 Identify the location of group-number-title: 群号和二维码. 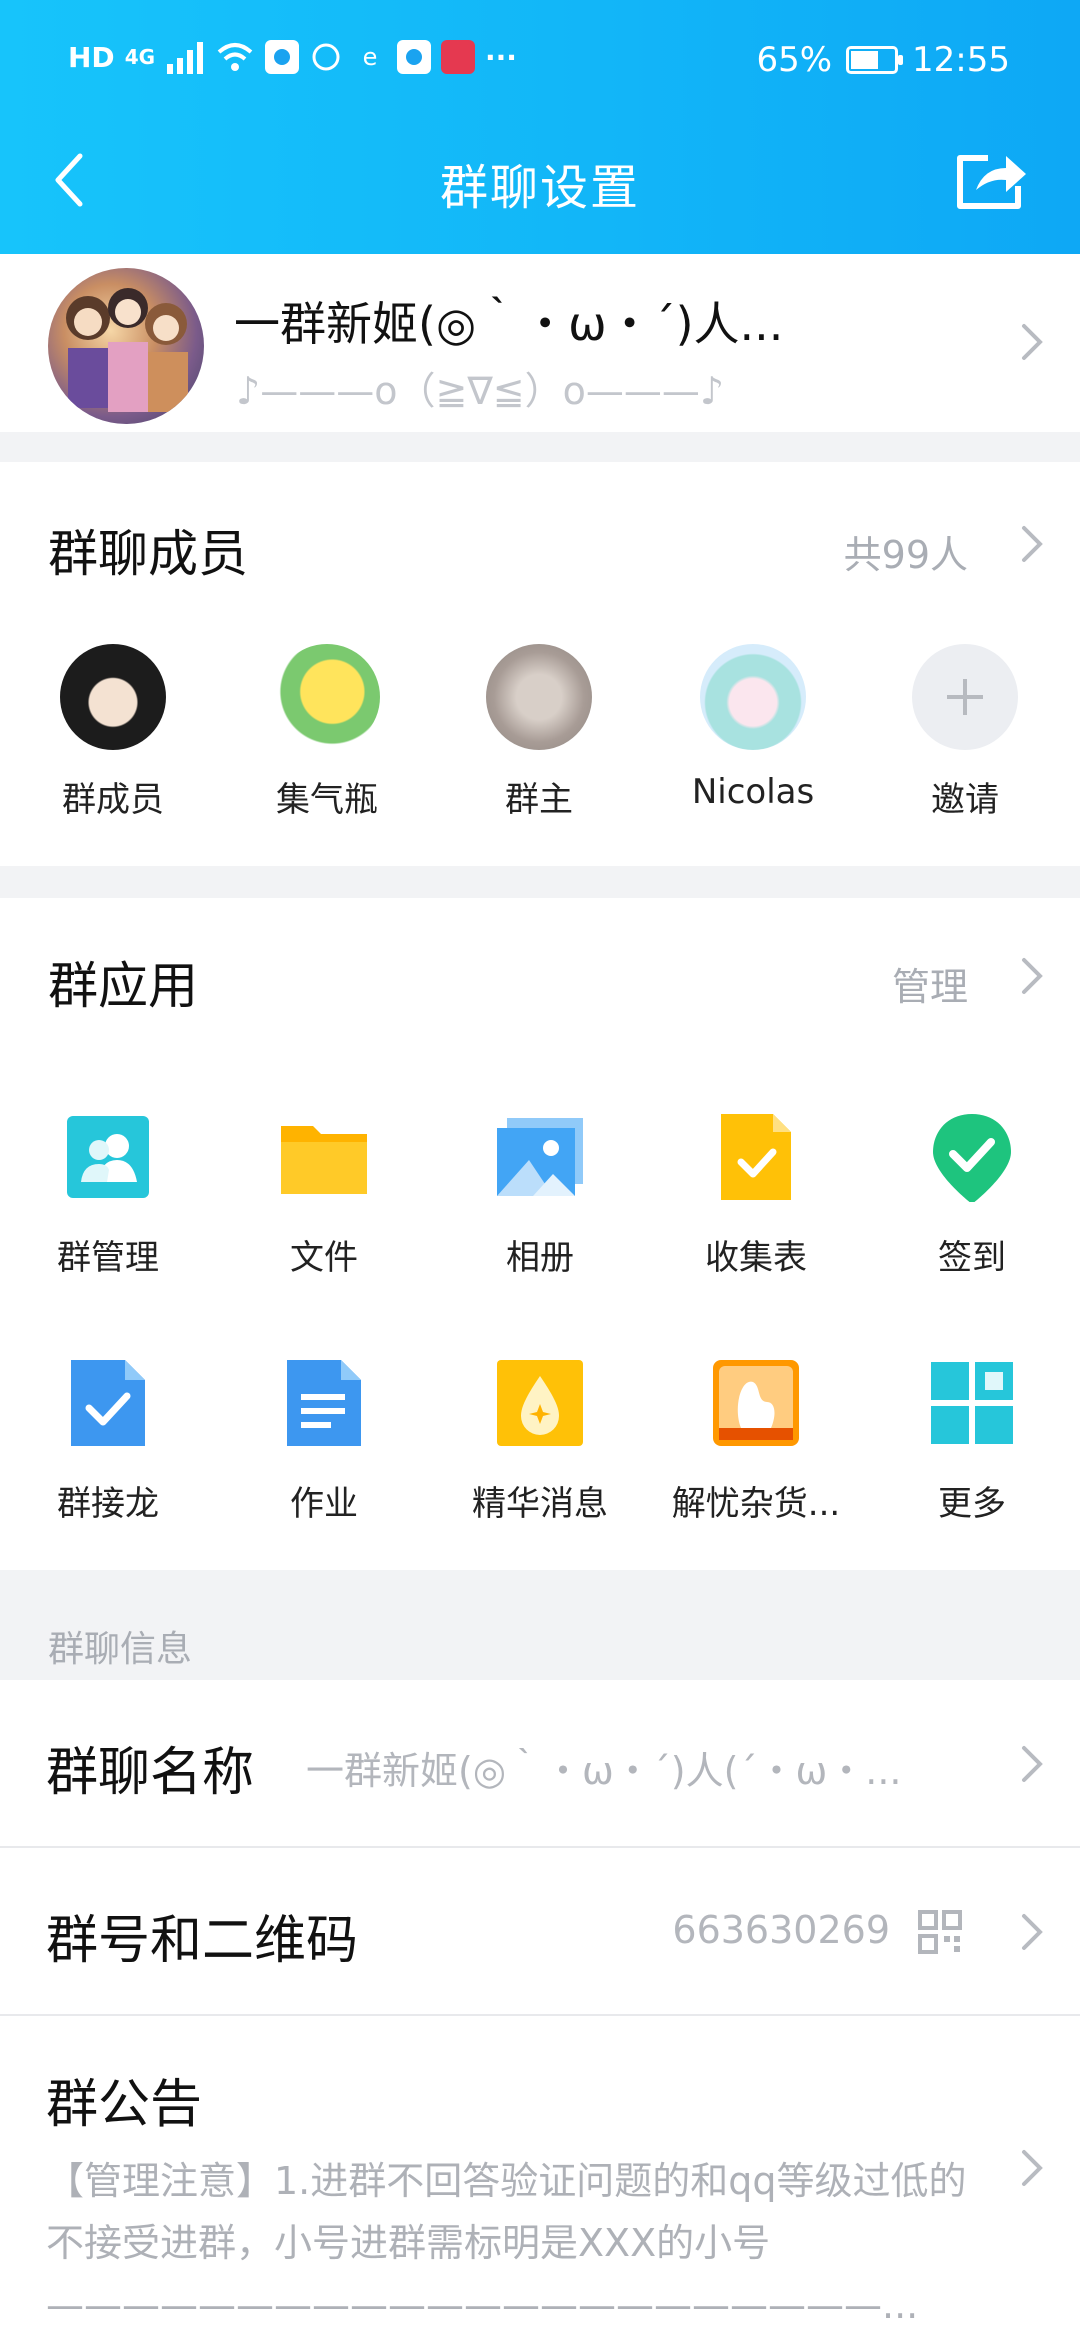
(202, 1941).